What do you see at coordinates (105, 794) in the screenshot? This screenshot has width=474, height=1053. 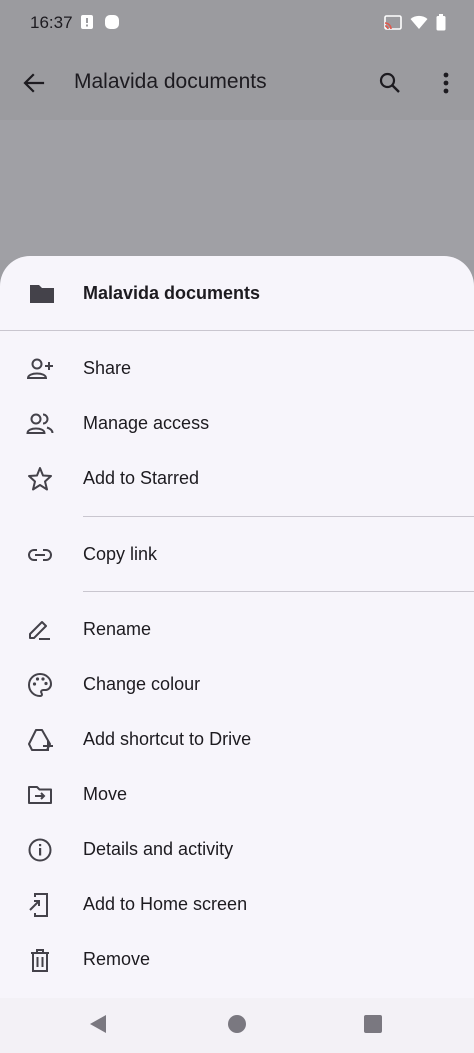 I see `menu-label: Move` at bounding box center [105, 794].